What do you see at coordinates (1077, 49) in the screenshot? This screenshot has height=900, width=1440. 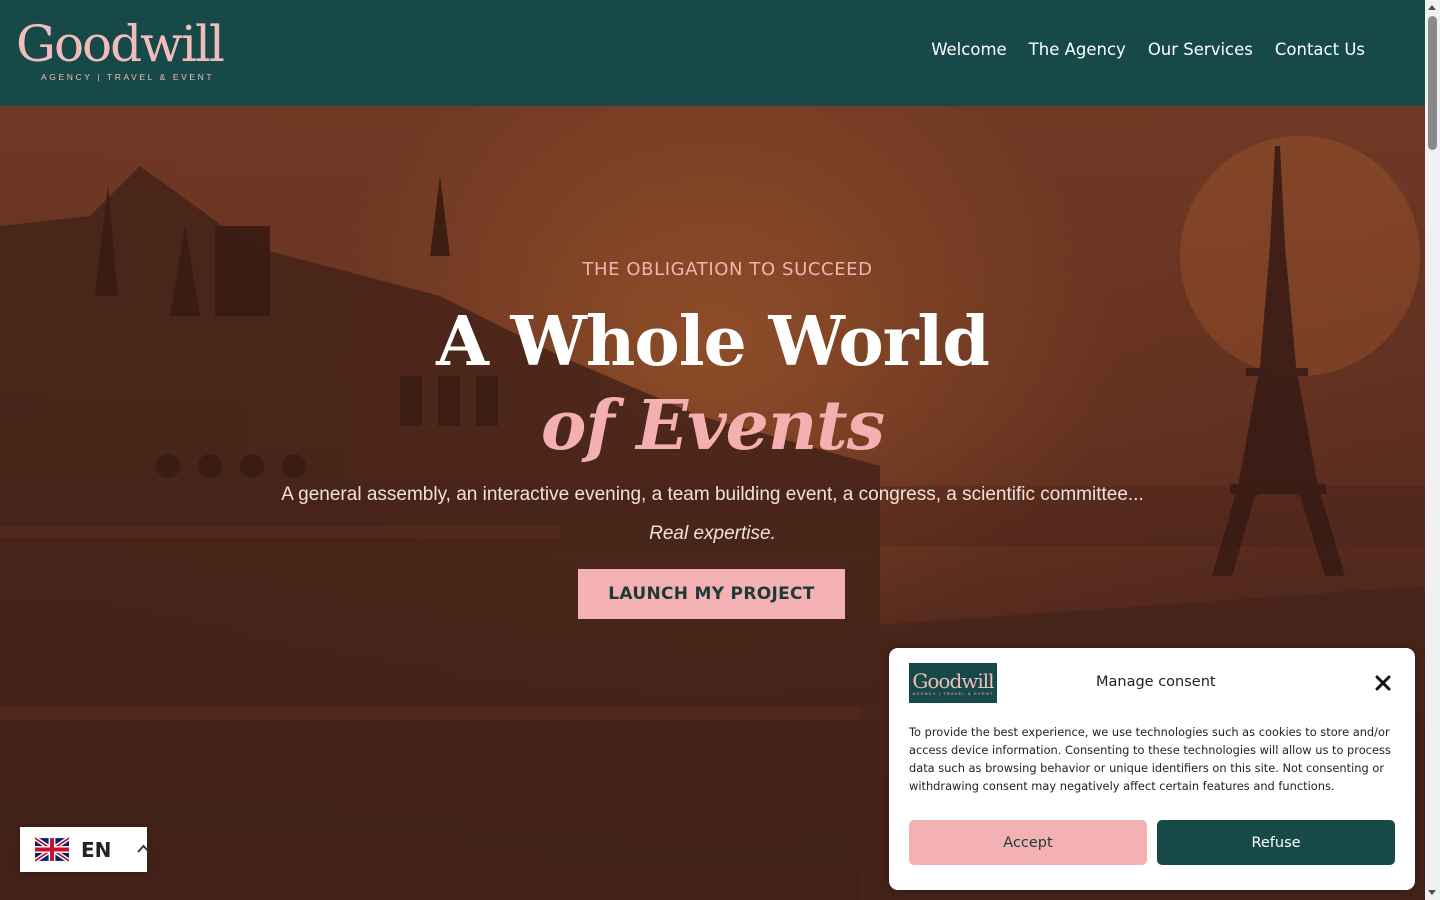 I see `nav-item-the-agency: The Agency` at bounding box center [1077, 49].